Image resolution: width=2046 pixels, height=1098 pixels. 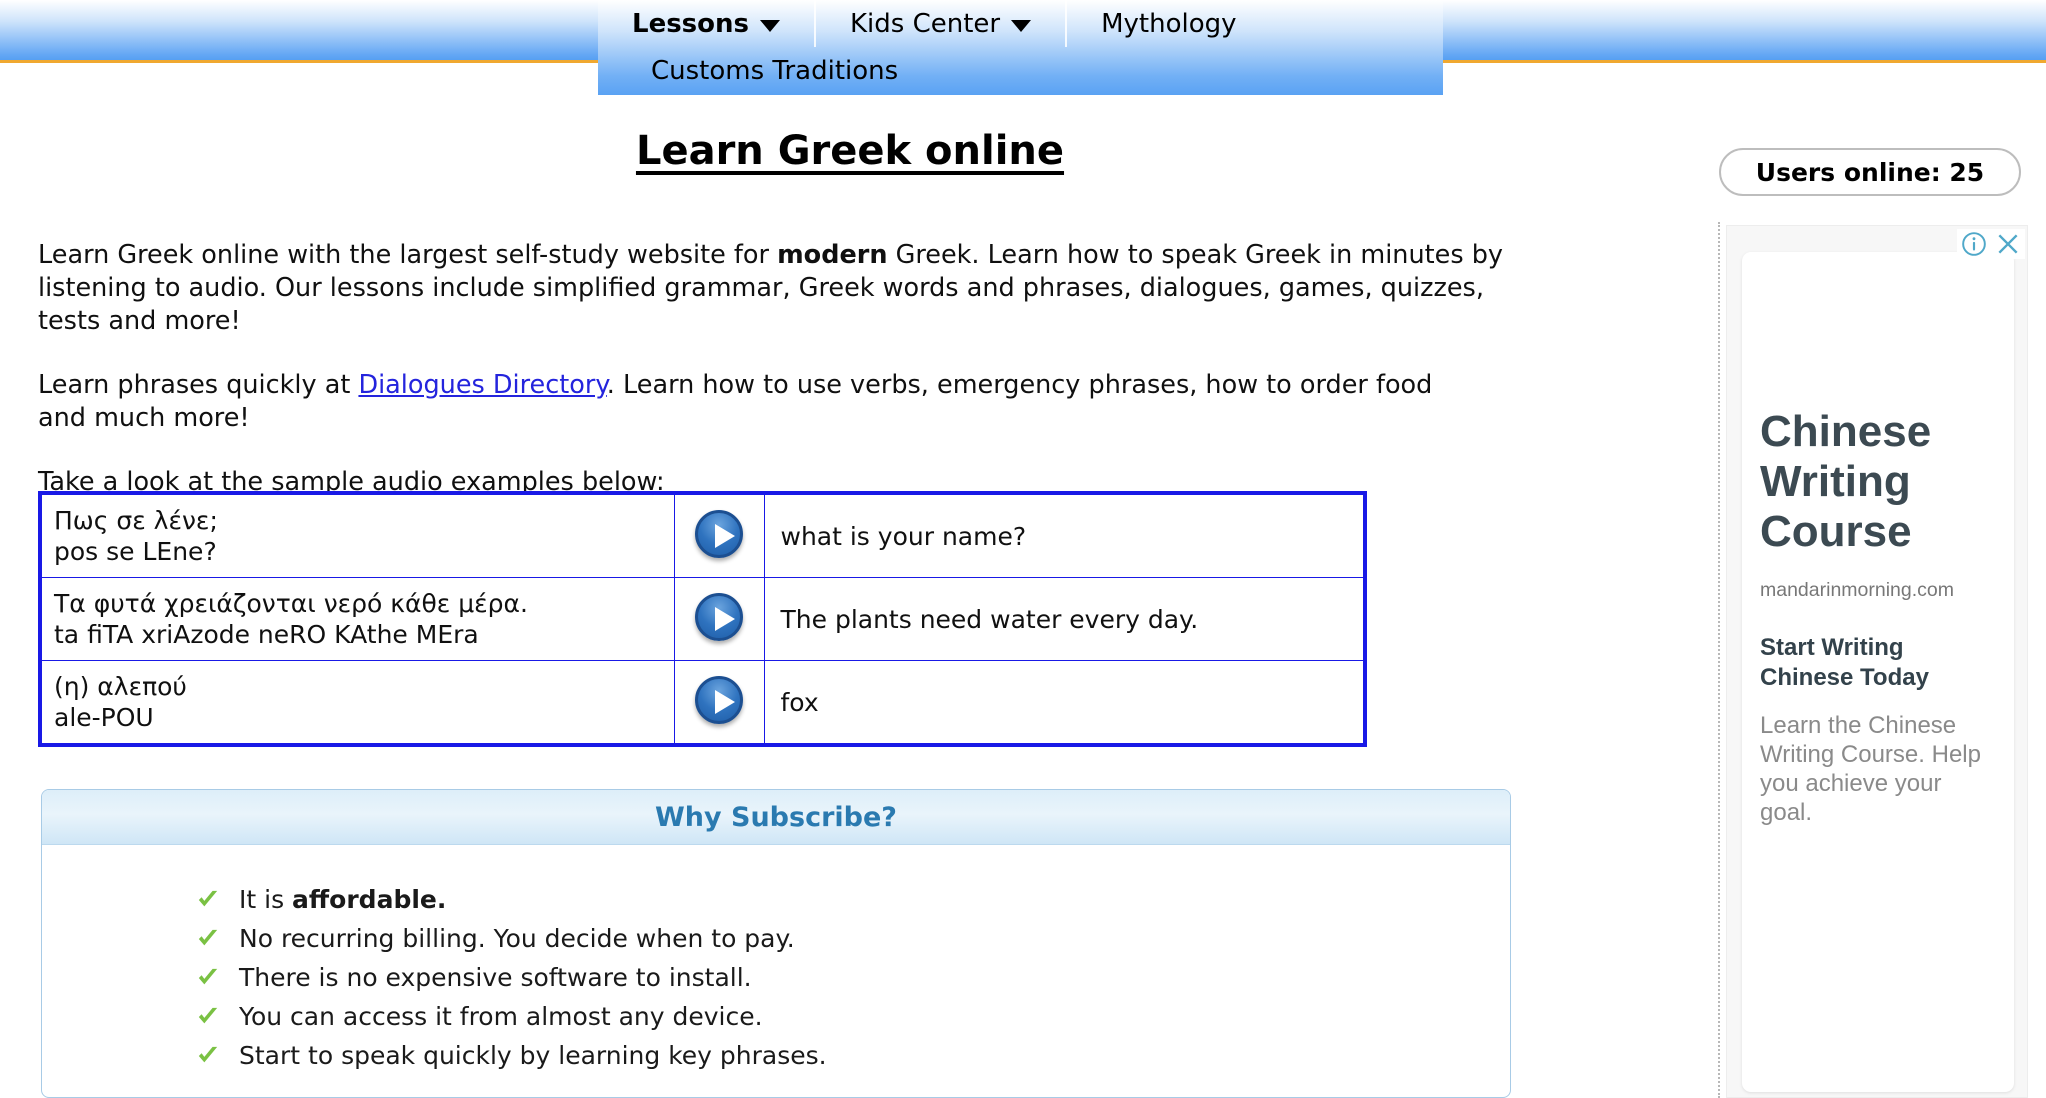 I want to click on nav-item-mythology-label: Mythology, so click(x=1169, y=23).